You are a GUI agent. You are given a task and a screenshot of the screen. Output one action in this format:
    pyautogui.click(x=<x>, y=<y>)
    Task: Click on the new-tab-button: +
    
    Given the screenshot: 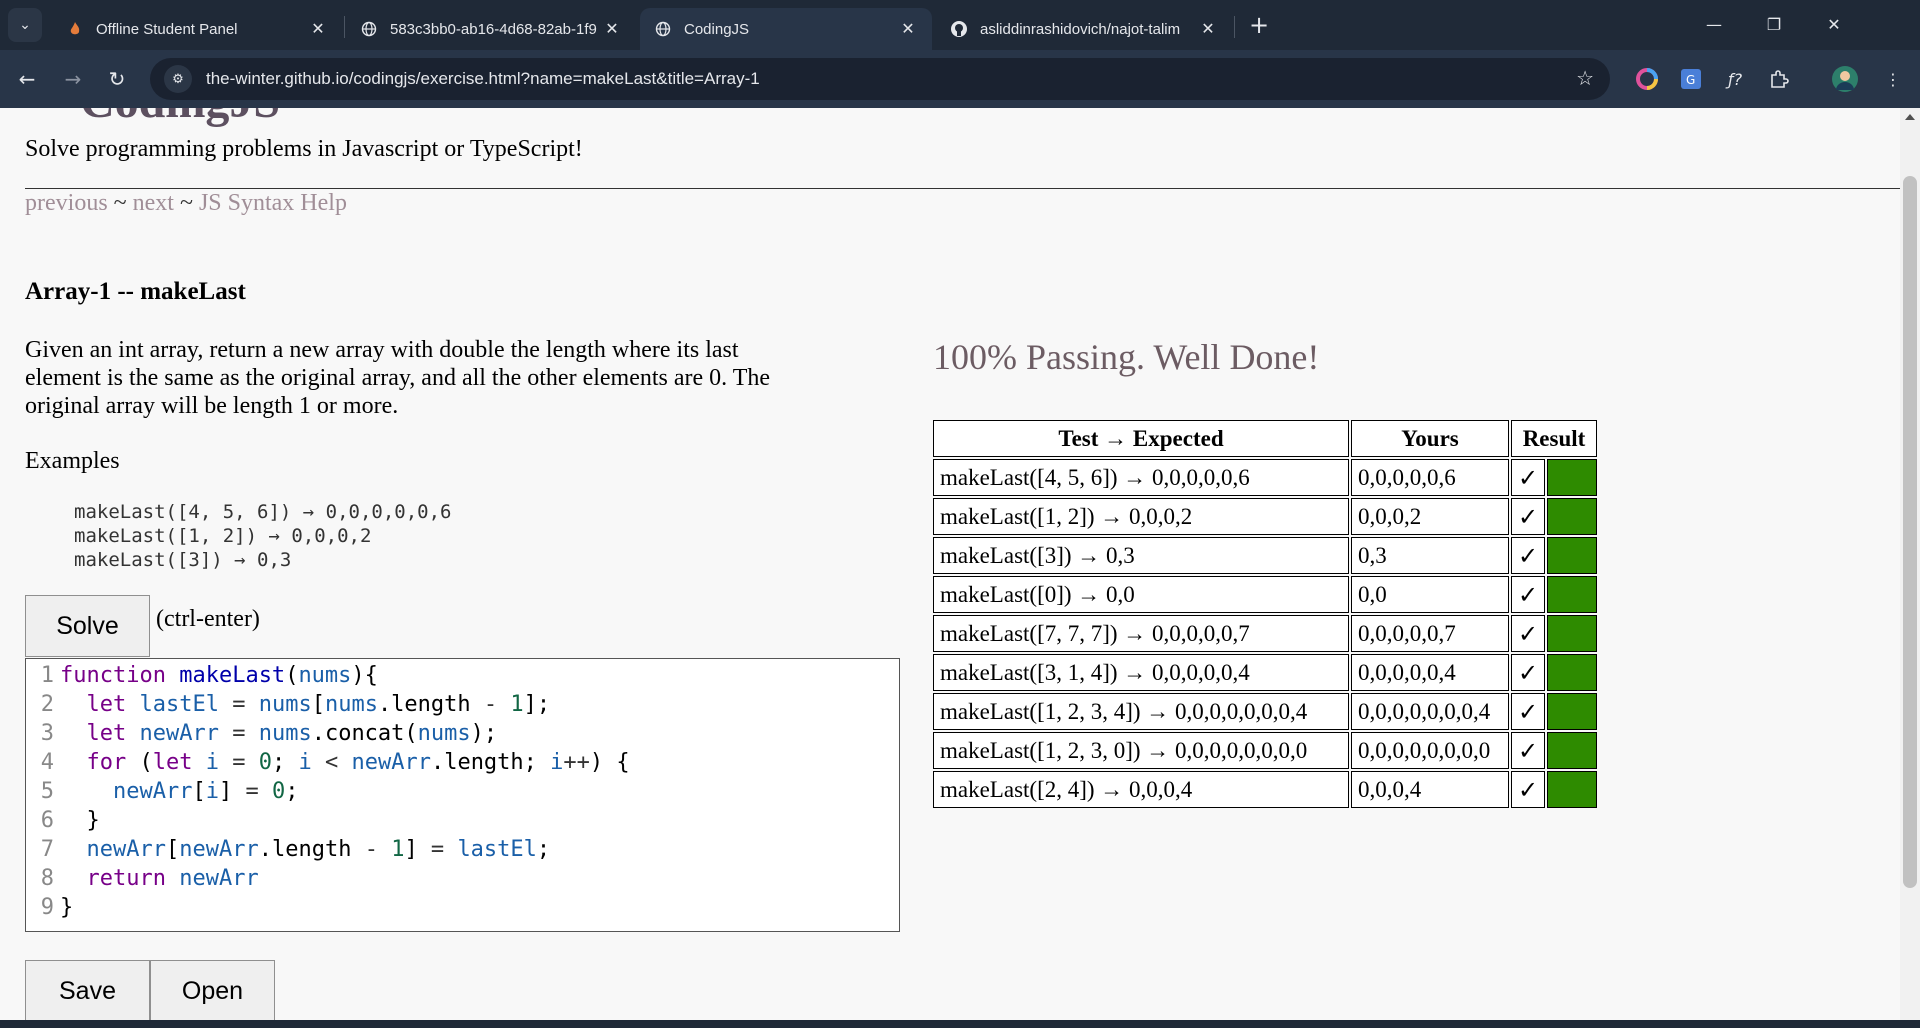 What is the action you would take?
    pyautogui.click(x=1259, y=25)
    